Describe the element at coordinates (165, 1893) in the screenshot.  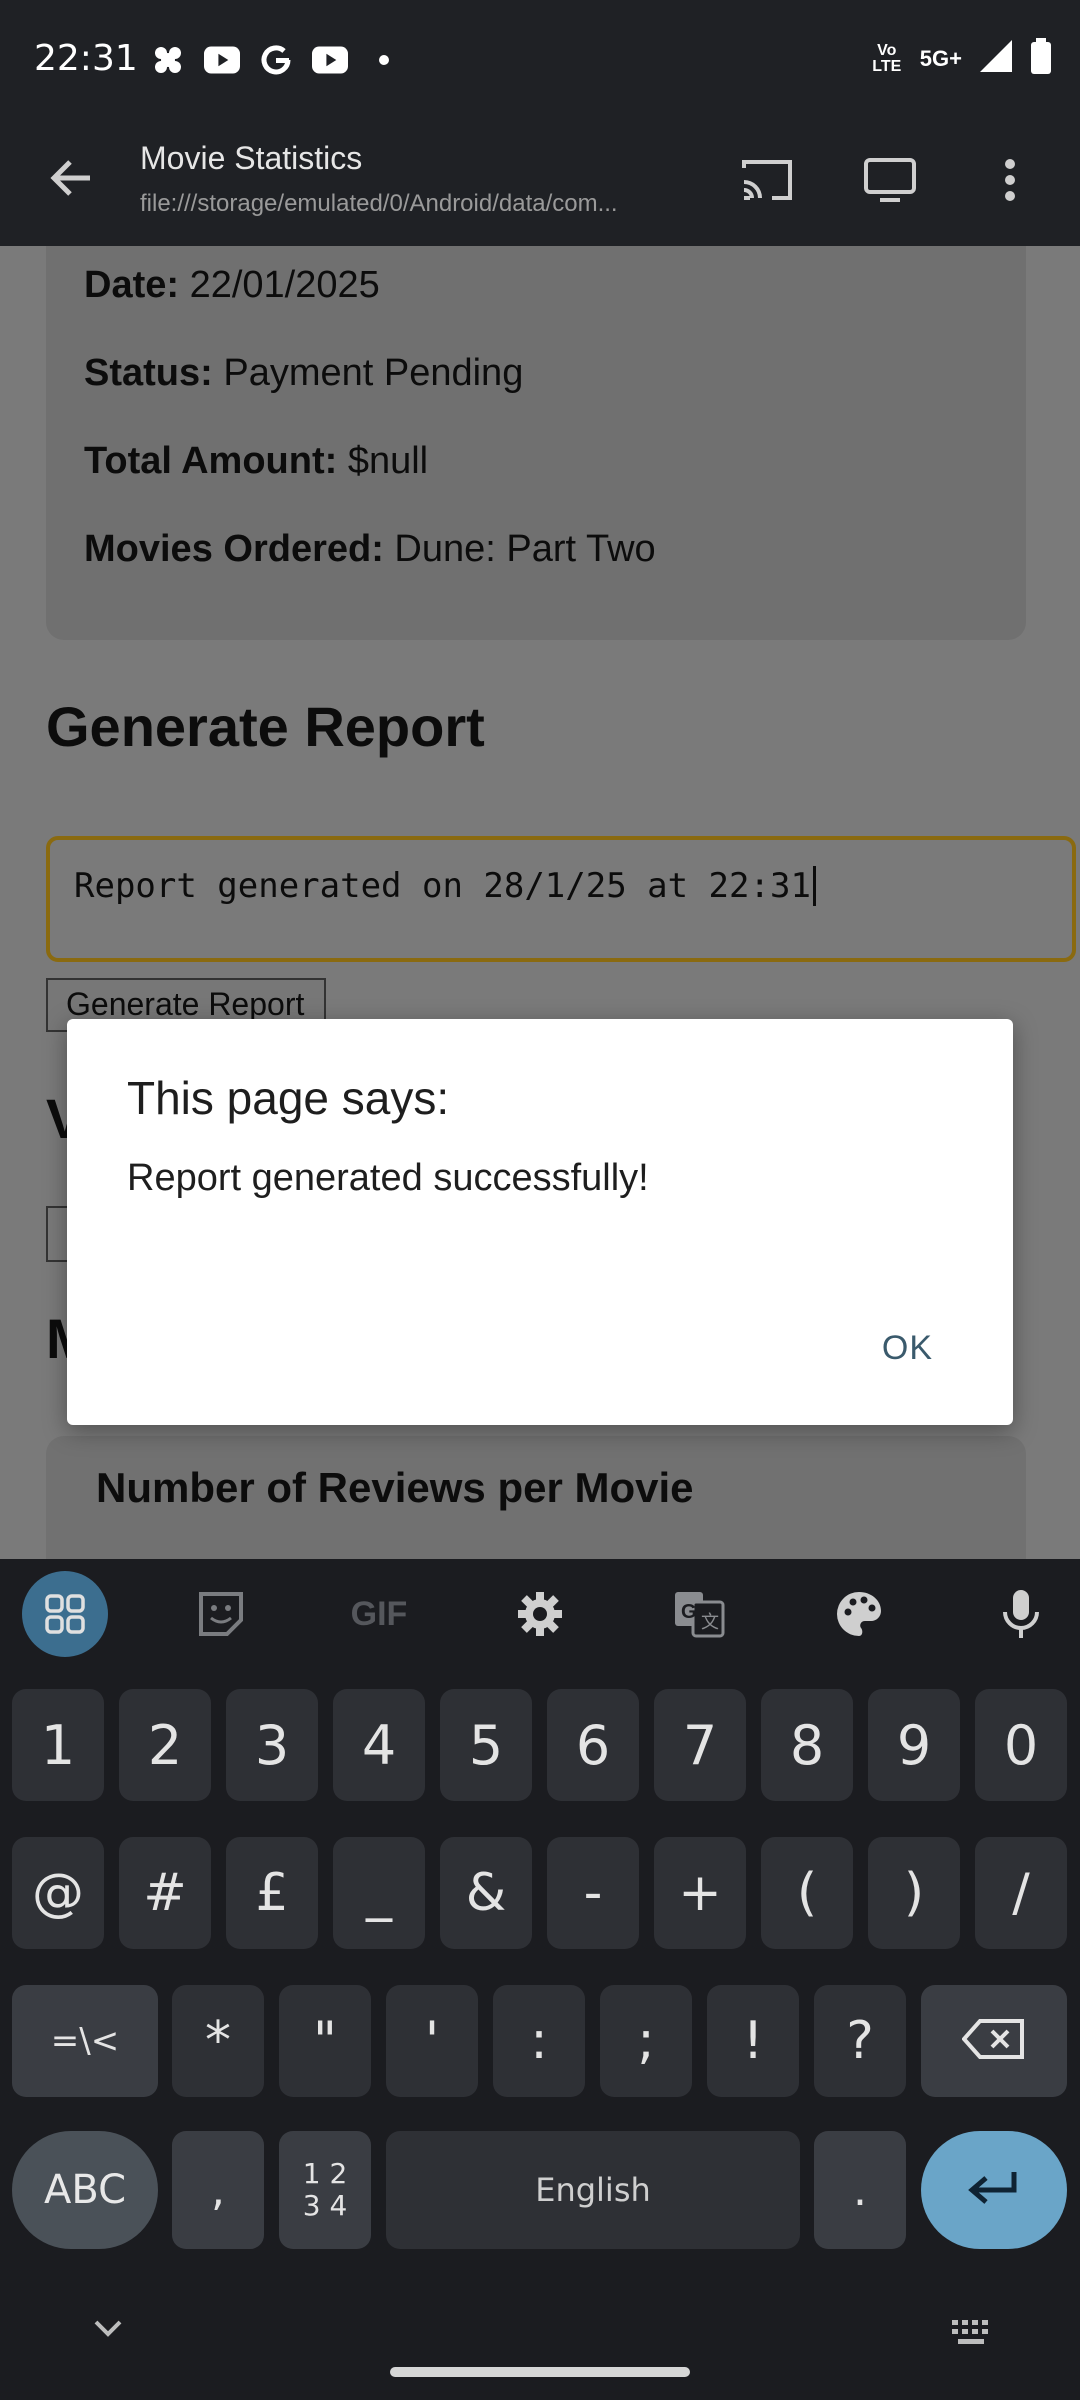
I see `key-hash: #` at that location.